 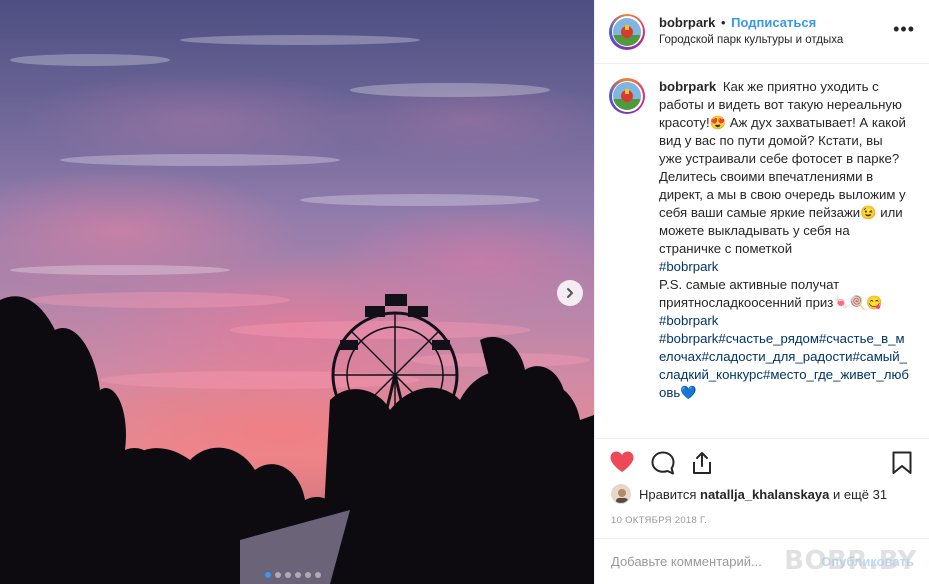 I want to click on caption-username-link: bobrpark, so click(x=687, y=86).